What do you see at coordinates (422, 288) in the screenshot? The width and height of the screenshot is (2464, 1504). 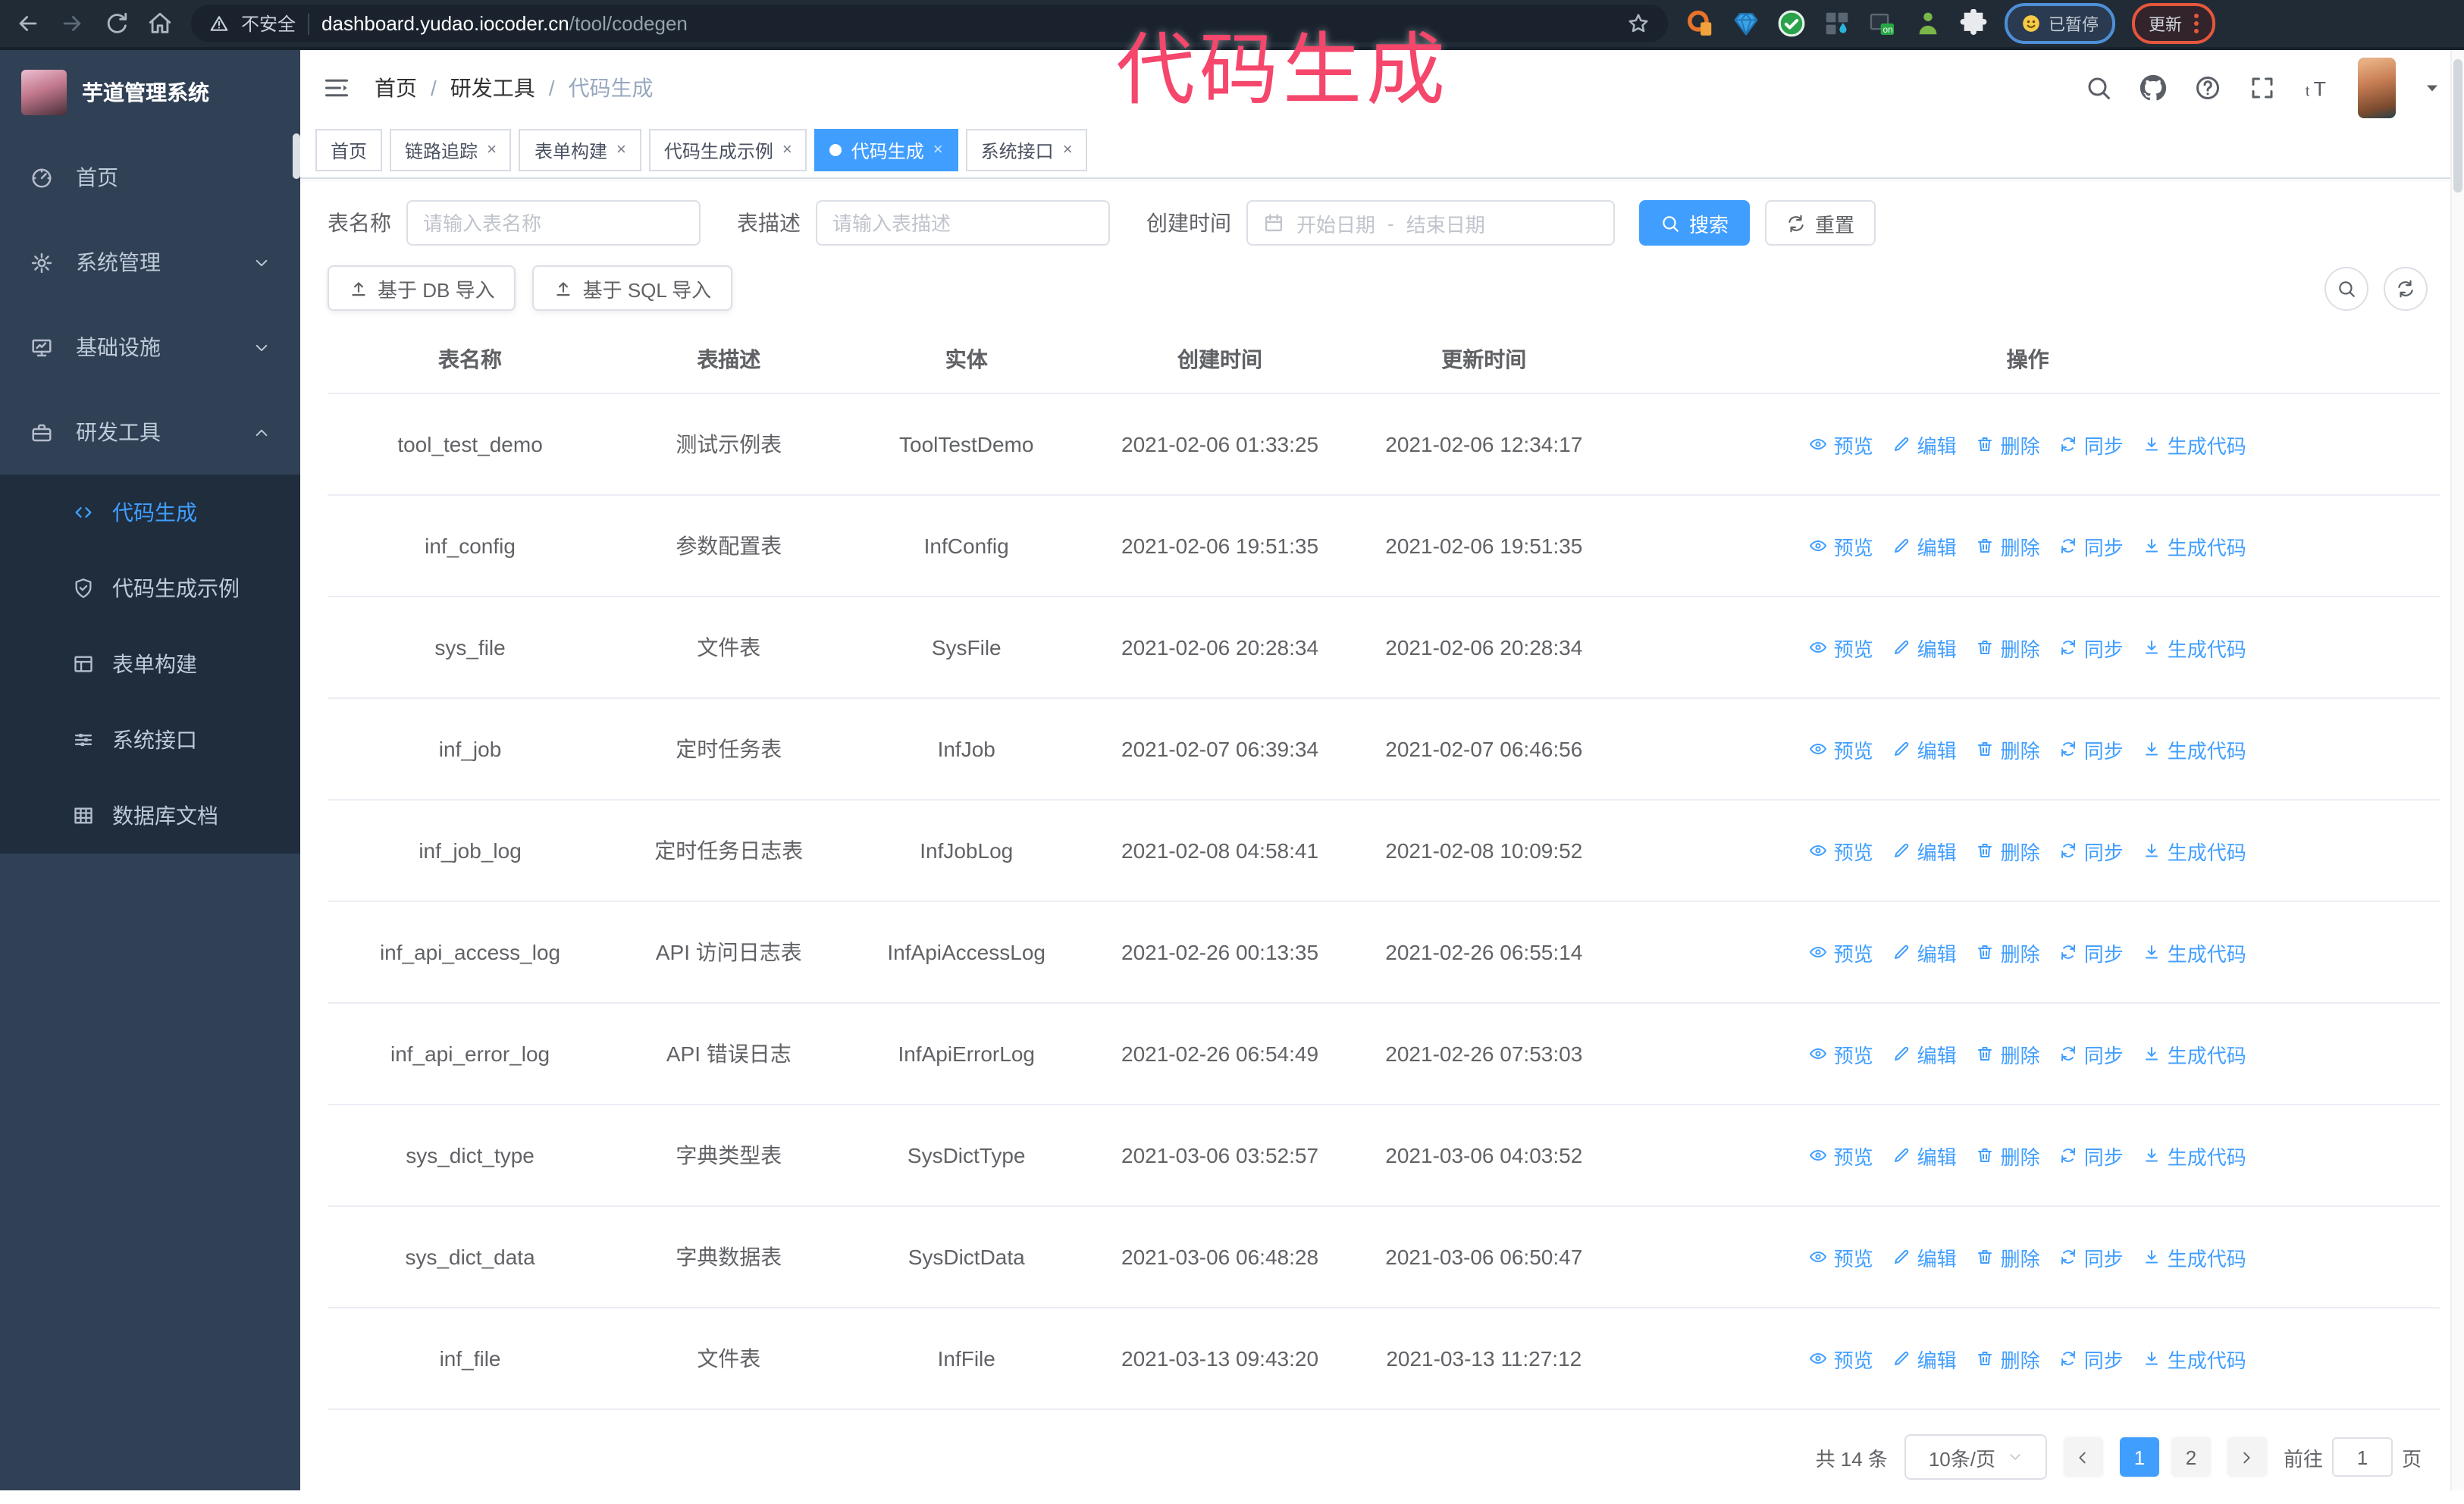 I see `db-import-button: 基于 DB 导入` at bounding box center [422, 288].